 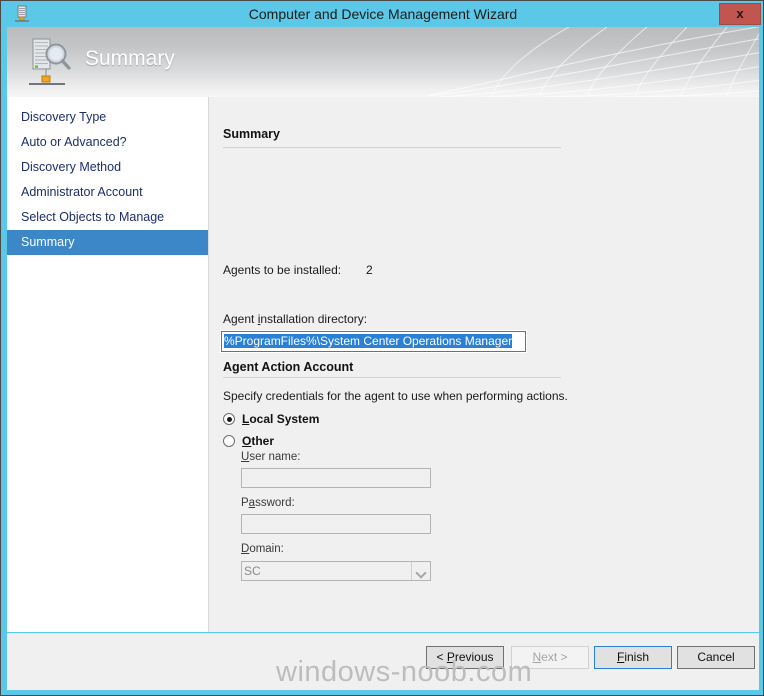 I want to click on password-input, so click(x=336, y=524).